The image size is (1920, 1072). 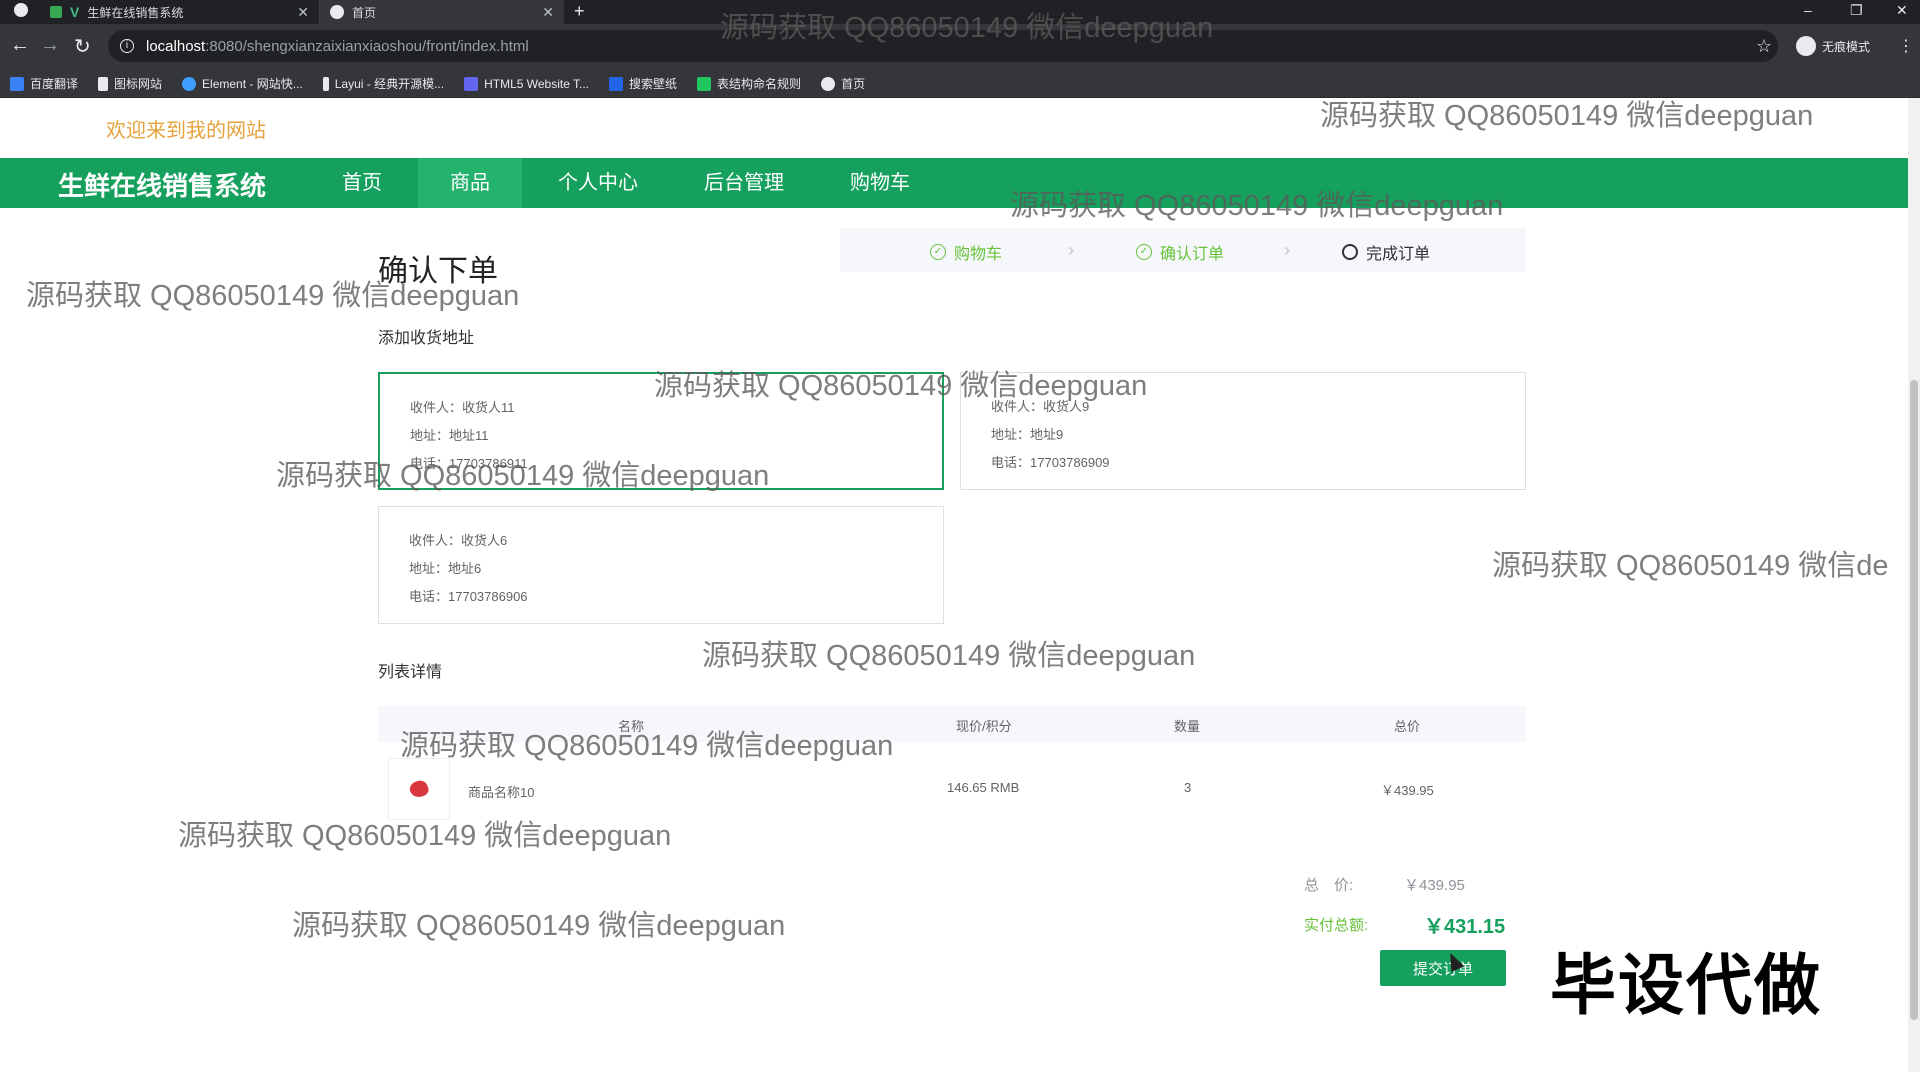 What do you see at coordinates (661, 431) in the screenshot?
I see `address-card: 收件人：收货人11 地址：地址11 电话：17703786911` at bounding box center [661, 431].